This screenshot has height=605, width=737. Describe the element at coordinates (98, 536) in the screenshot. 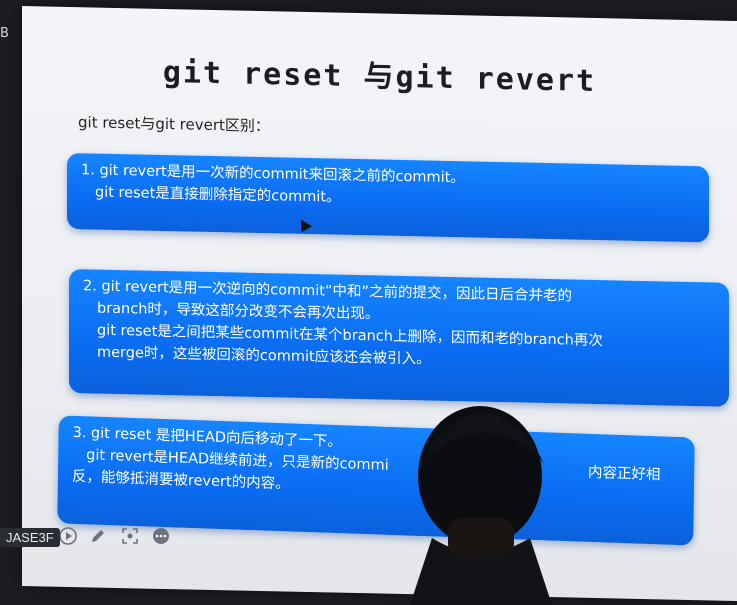

I see `pen-icon` at that location.